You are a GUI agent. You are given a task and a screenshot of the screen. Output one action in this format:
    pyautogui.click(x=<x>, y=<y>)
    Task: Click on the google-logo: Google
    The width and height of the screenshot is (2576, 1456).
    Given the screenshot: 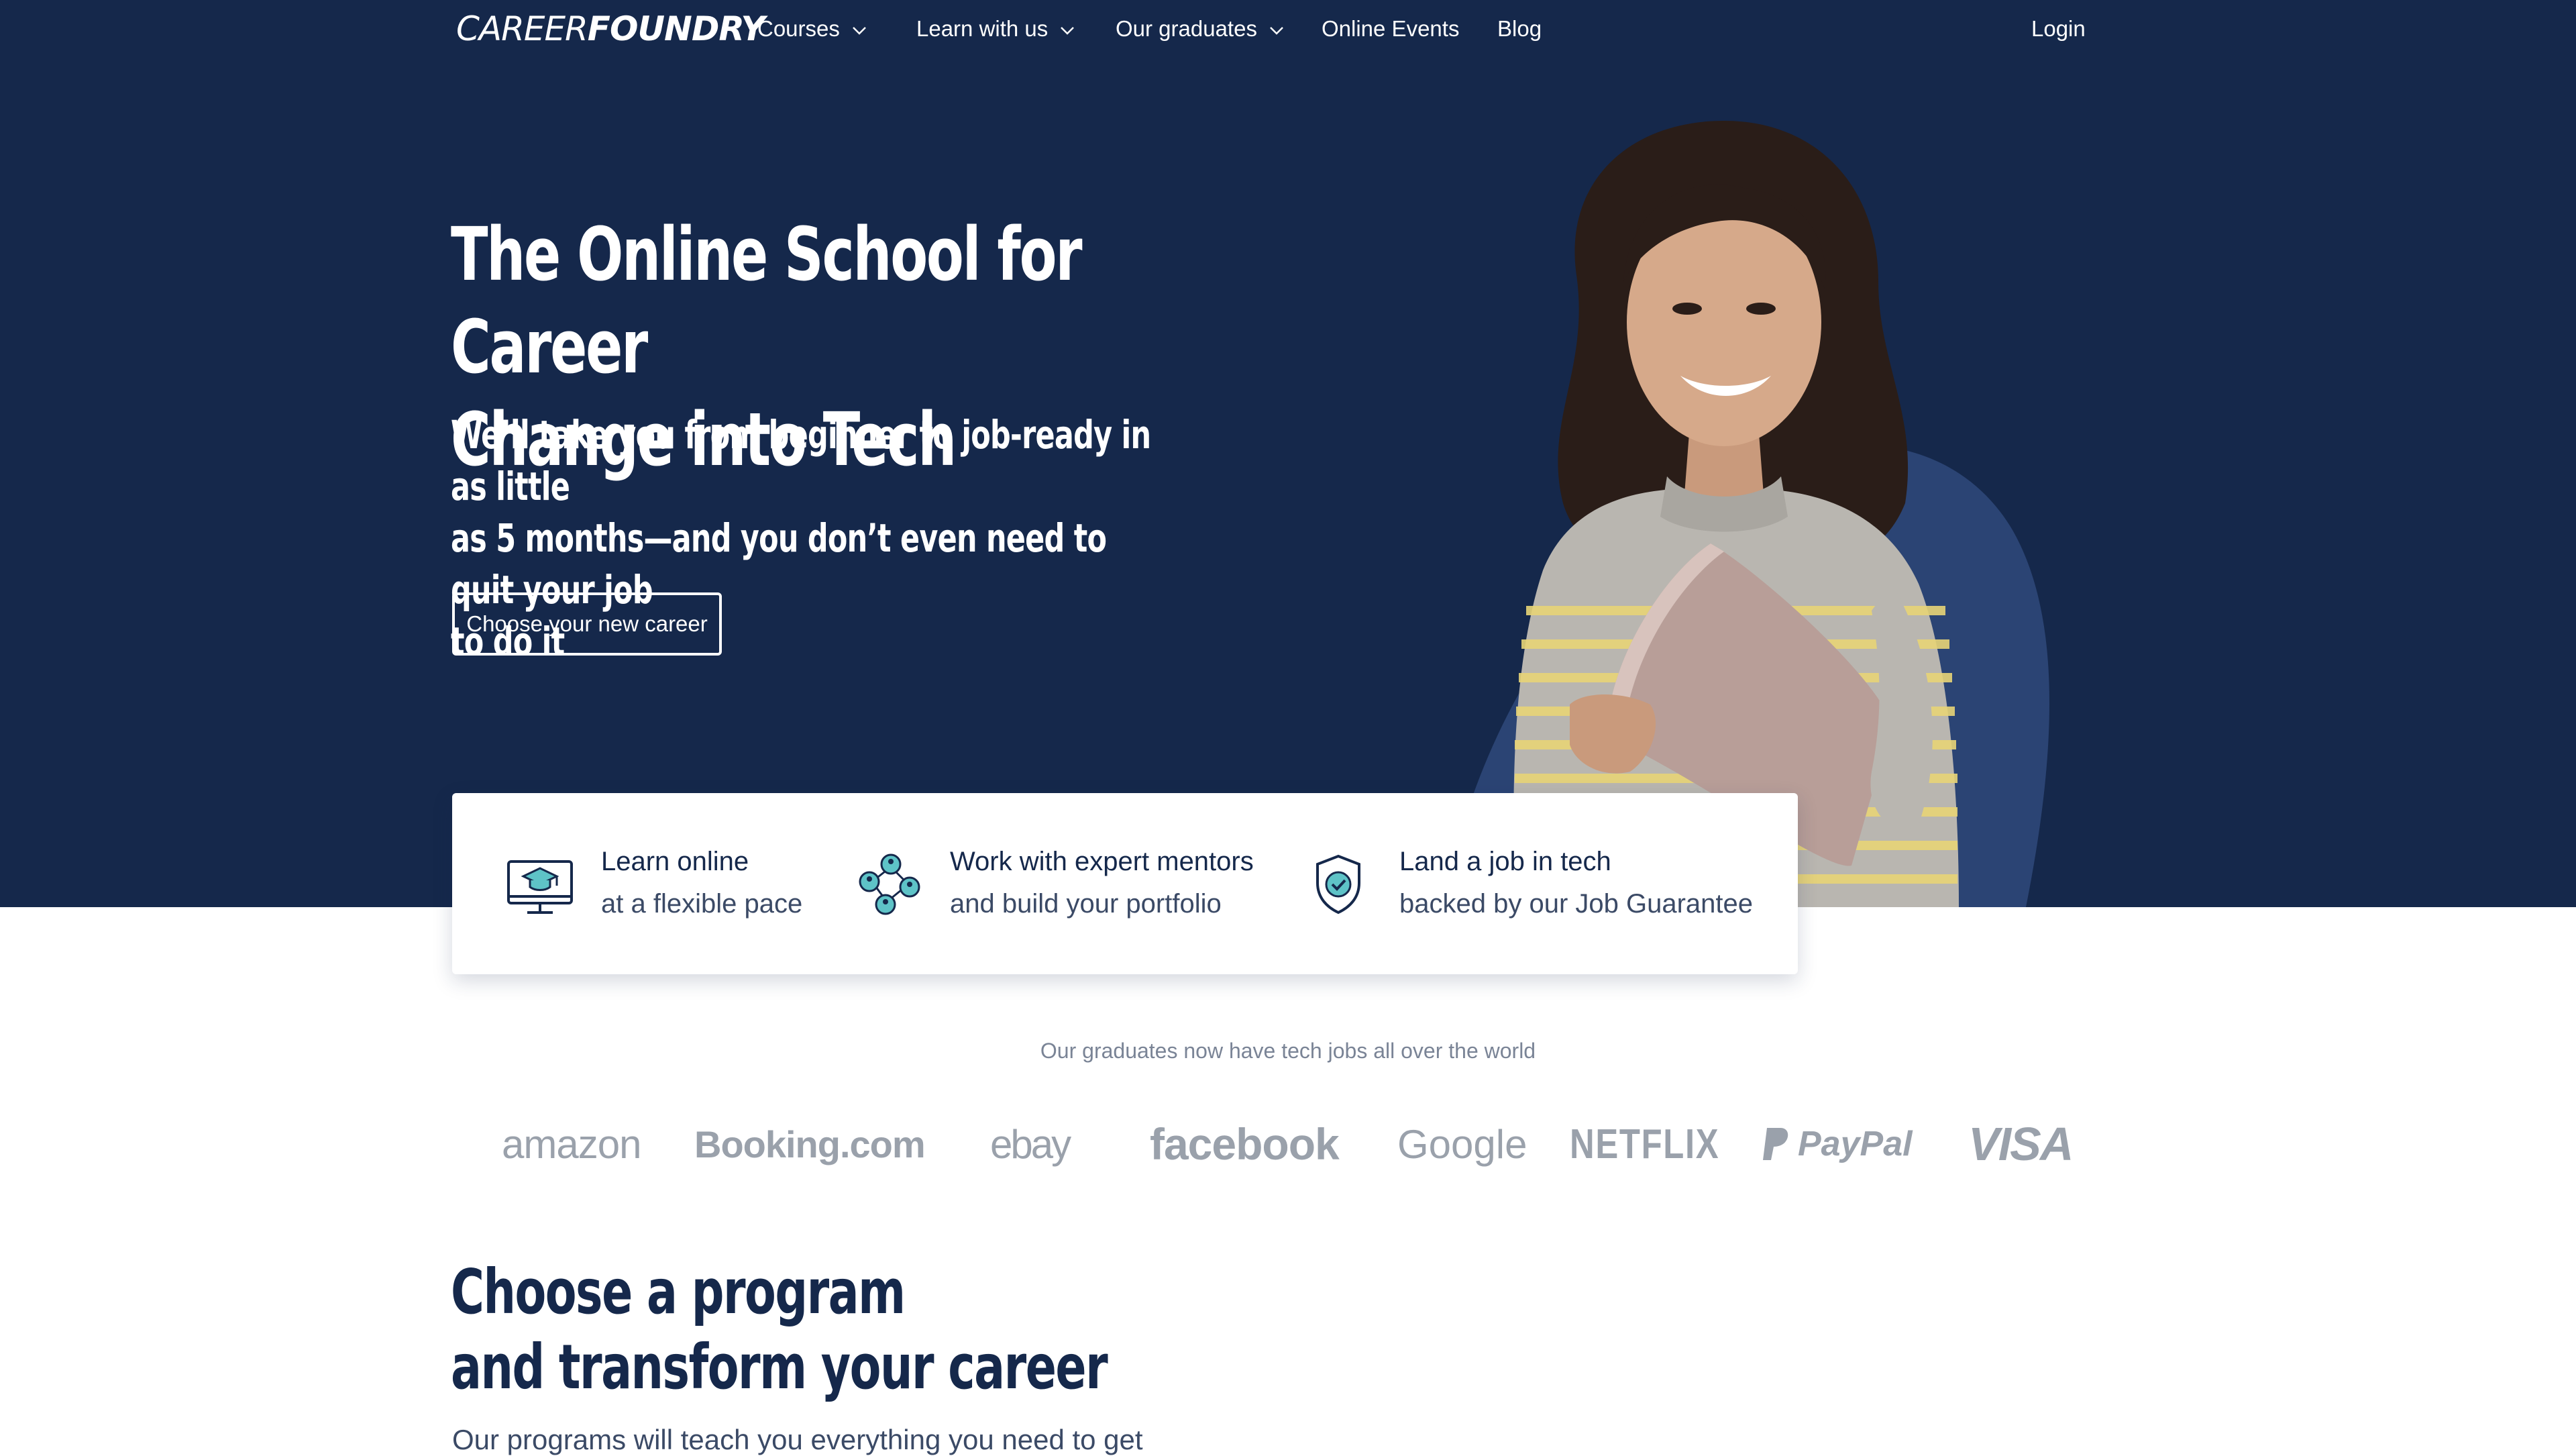 What is the action you would take?
    pyautogui.click(x=1462, y=1144)
    